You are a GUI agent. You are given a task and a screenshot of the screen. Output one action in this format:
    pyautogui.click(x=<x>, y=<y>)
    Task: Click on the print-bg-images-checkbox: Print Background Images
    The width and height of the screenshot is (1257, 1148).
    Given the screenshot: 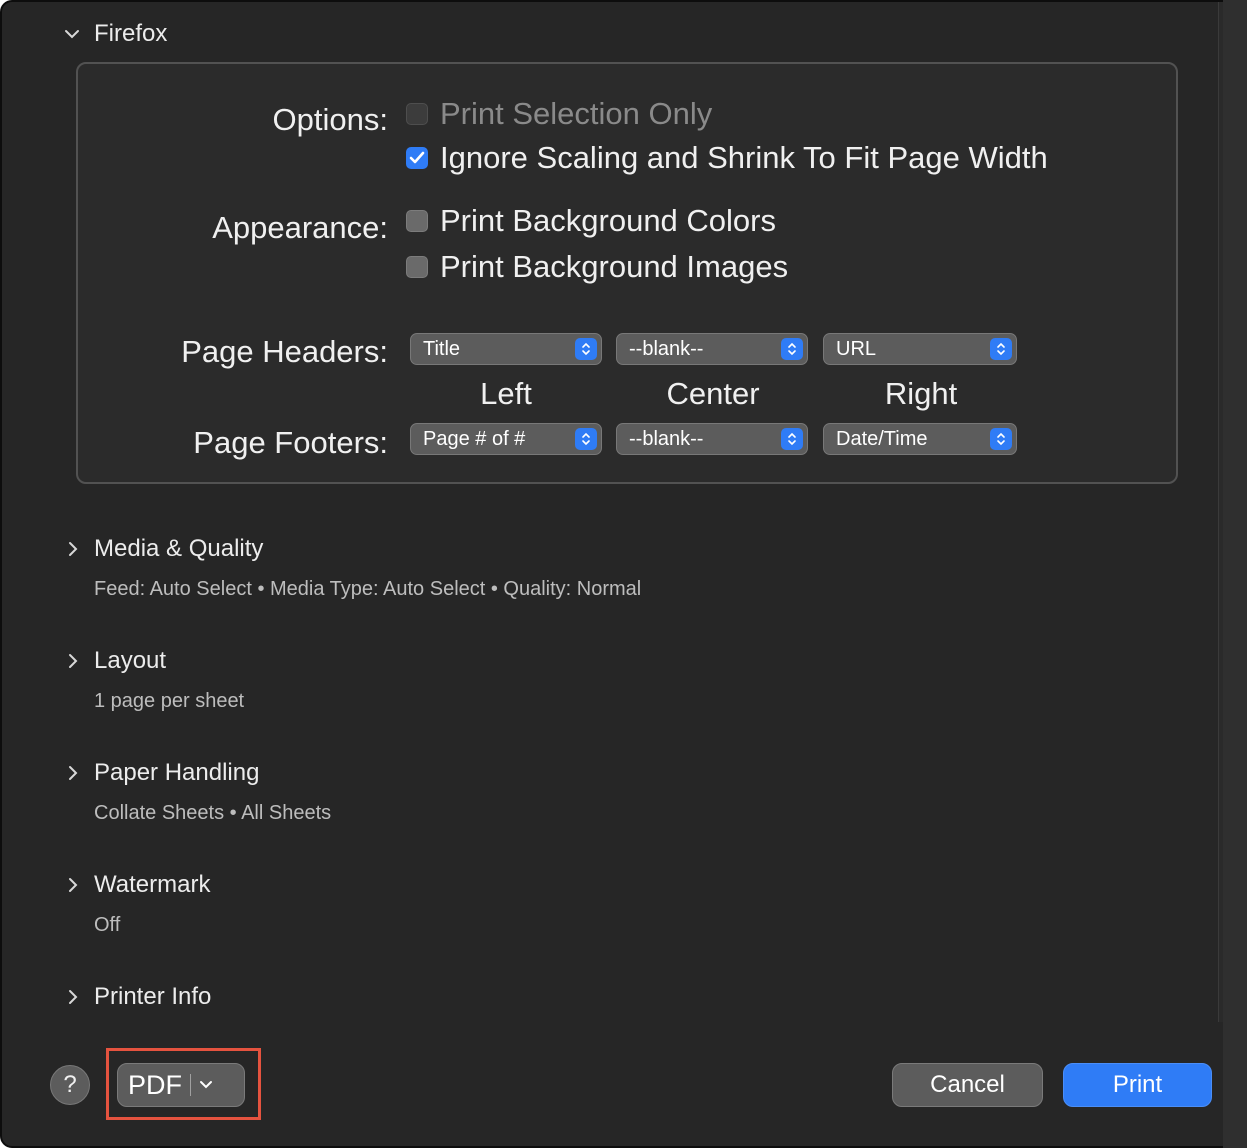 What is the action you would take?
    pyautogui.click(x=597, y=267)
    